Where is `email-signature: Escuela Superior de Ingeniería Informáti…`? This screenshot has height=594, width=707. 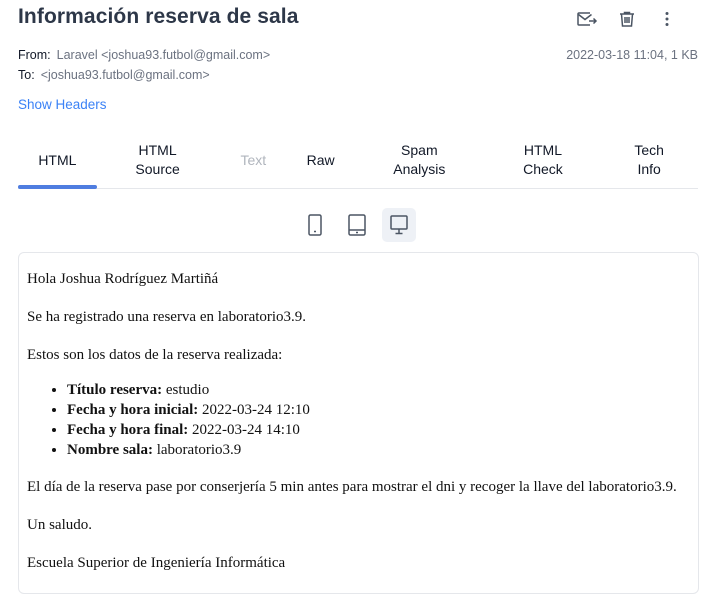 email-signature: Escuela Superior de Ingeniería Informáti… is located at coordinates (156, 563).